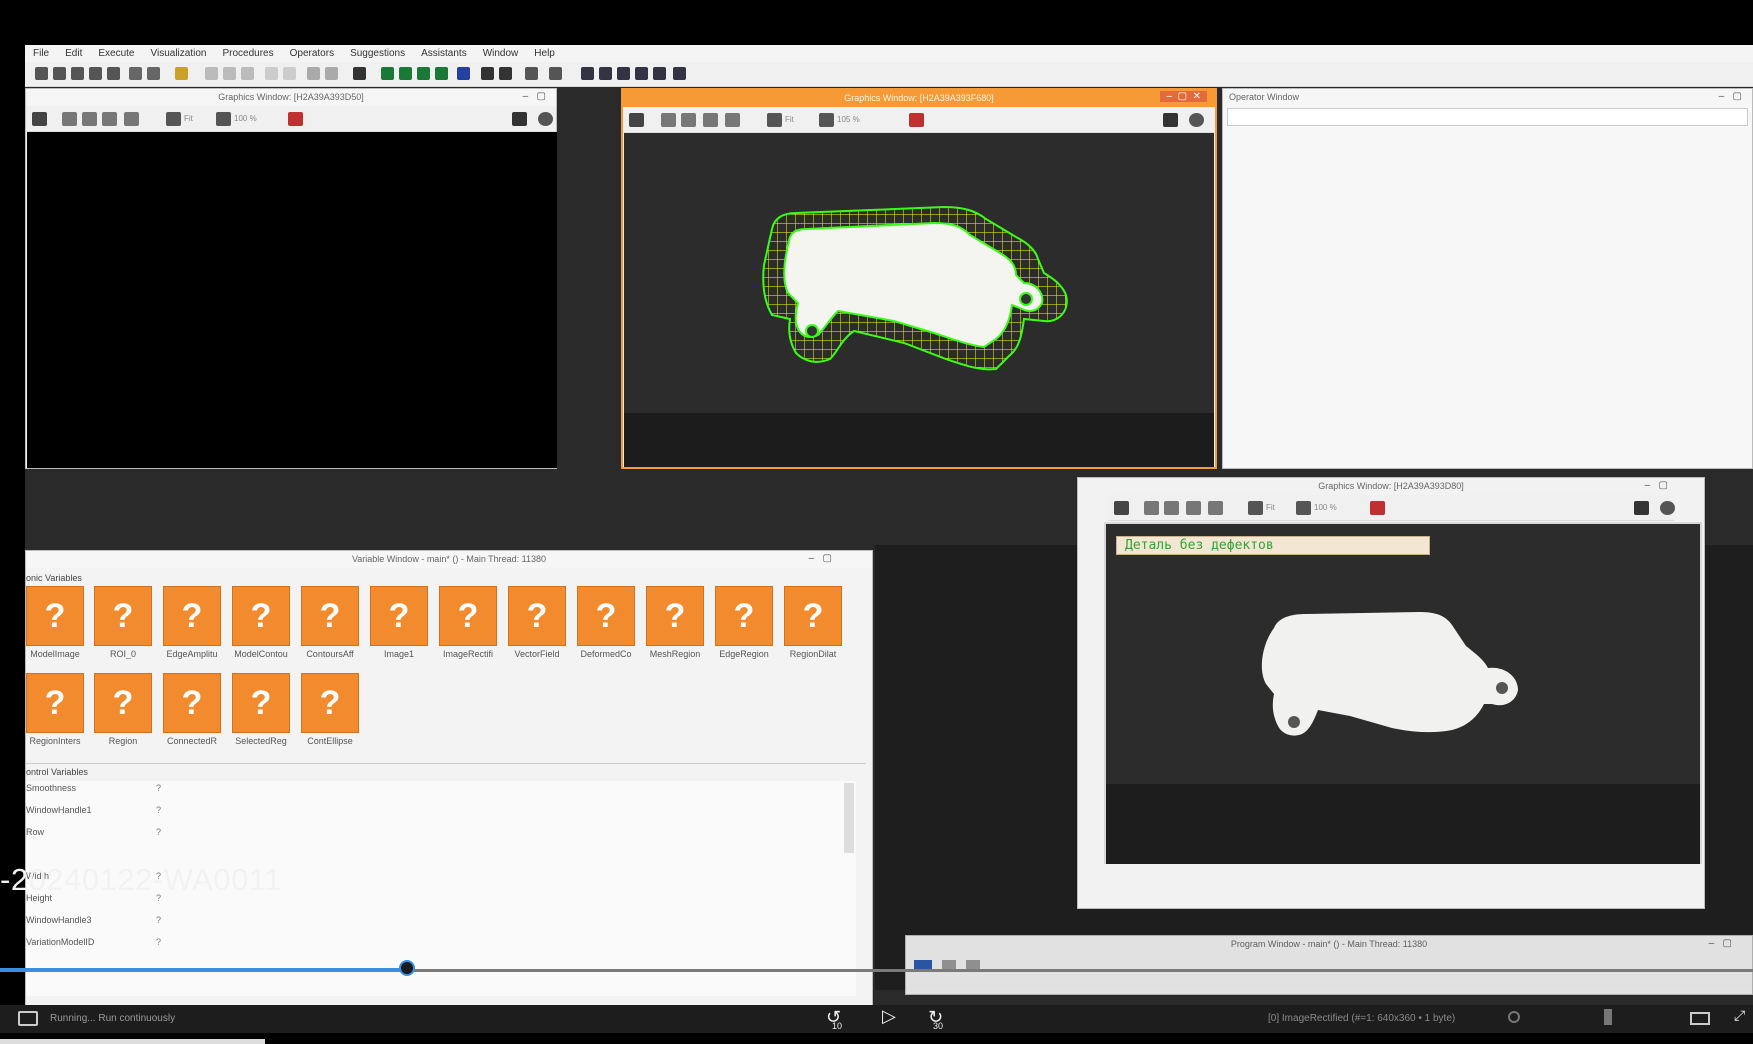  Describe the element at coordinates (77, 73) in the screenshot. I see `open-example-icon` at that location.